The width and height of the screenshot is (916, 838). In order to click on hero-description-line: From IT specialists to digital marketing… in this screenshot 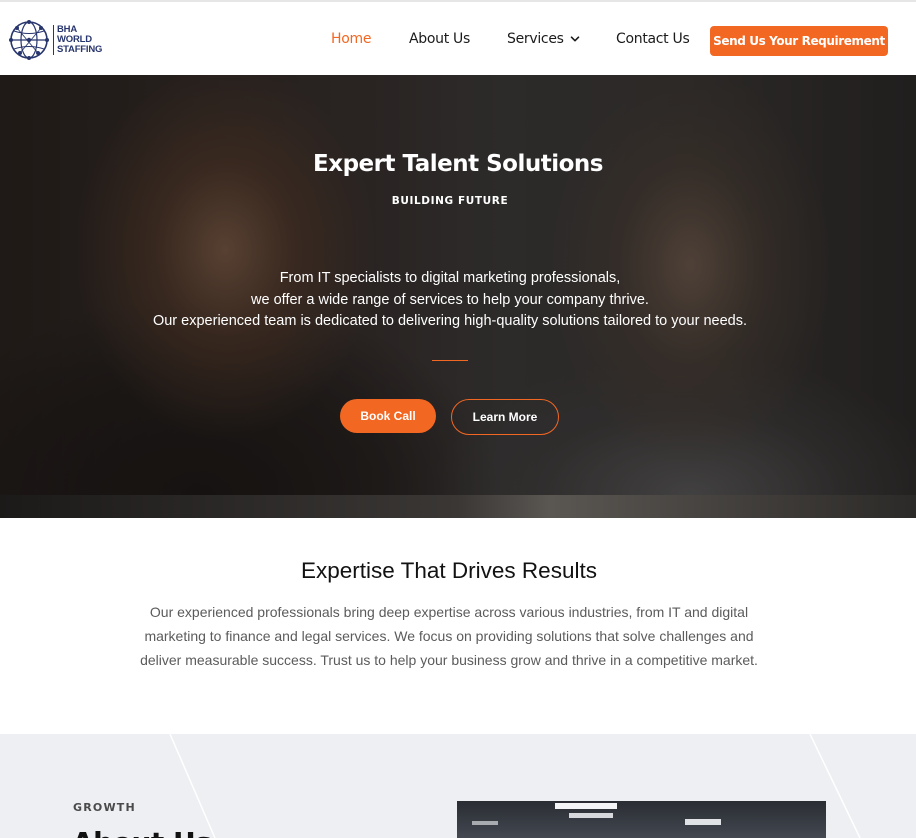, I will do `click(450, 278)`.